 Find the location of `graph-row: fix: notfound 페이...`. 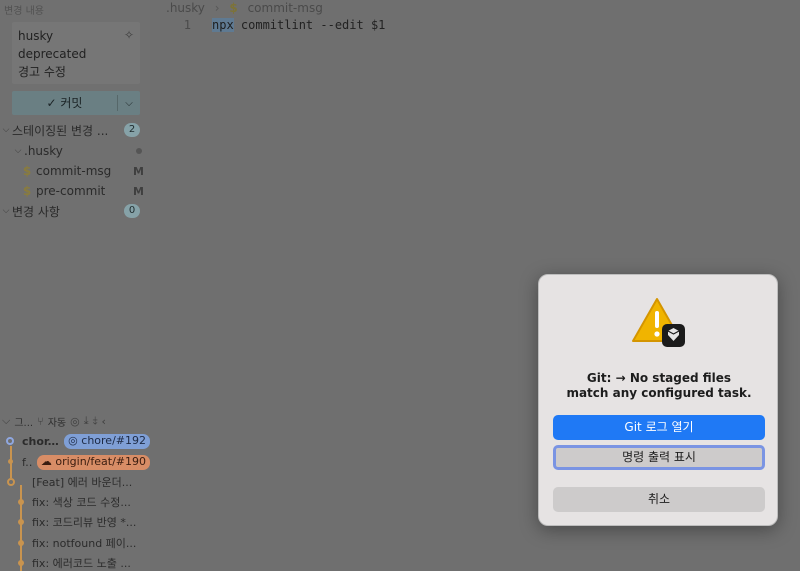

graph-row: fix: notfound 페이... is located at coordinates (75, 543).